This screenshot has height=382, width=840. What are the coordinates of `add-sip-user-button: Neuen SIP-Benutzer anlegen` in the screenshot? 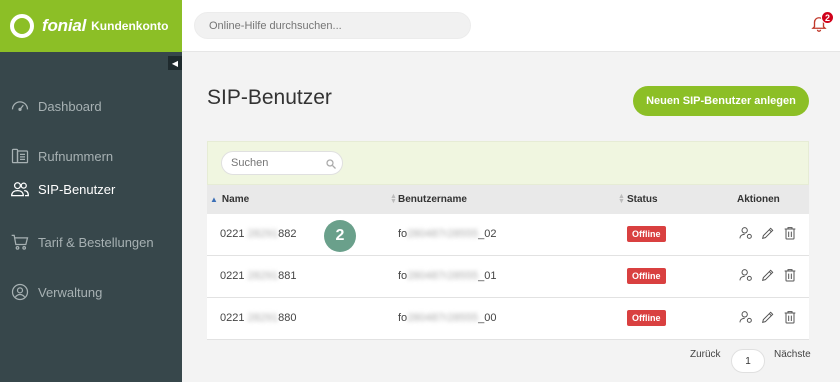 It's located at (721, 101).